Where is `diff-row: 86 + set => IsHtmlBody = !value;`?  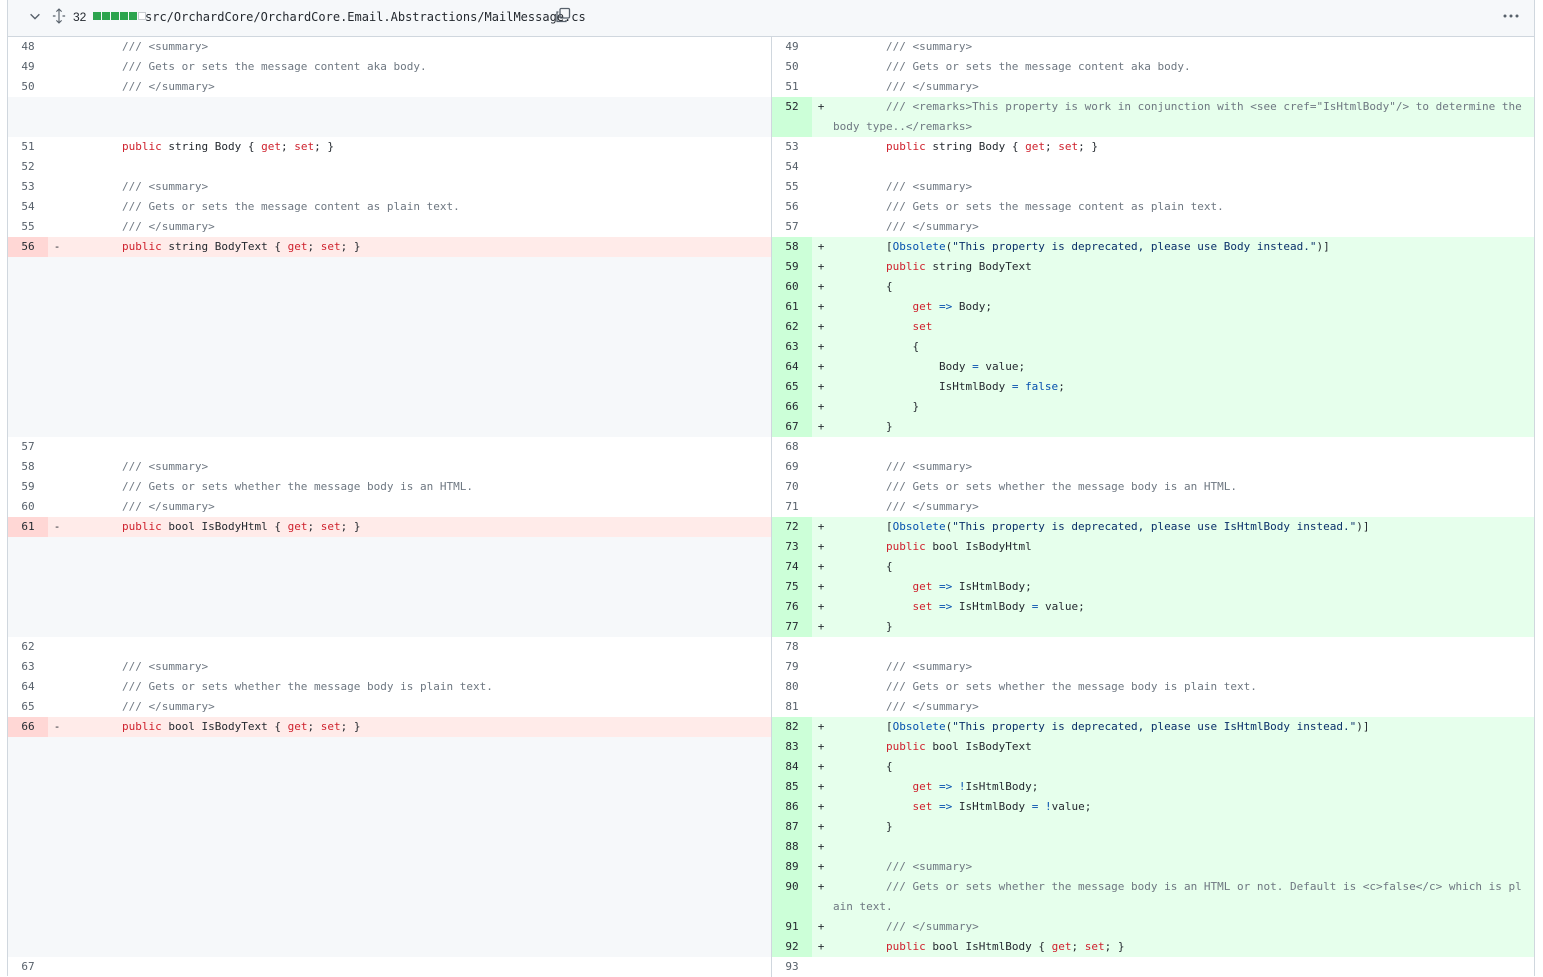
diff-row: 86 + set => IsHtmlBody = !value; is located at coordinates (771, 807).